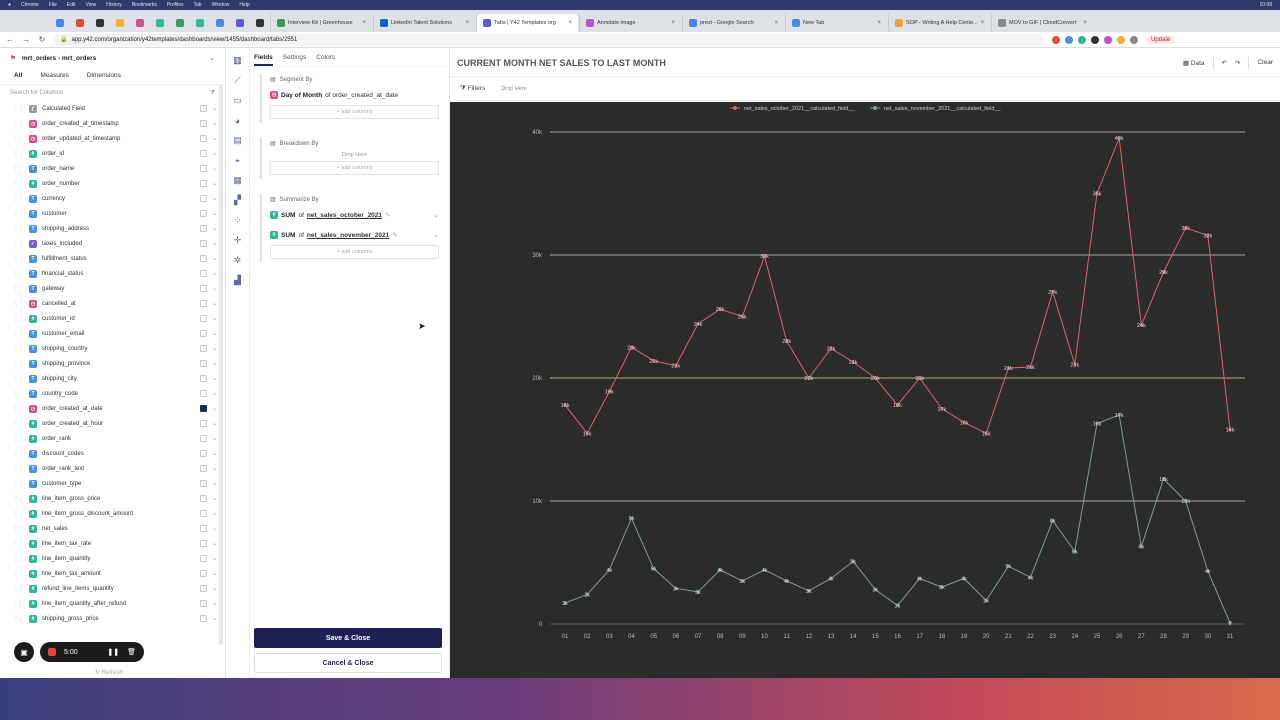  Describe the element at coordinates (1134, 39) in the screenshot. I see `avatar` at that location.